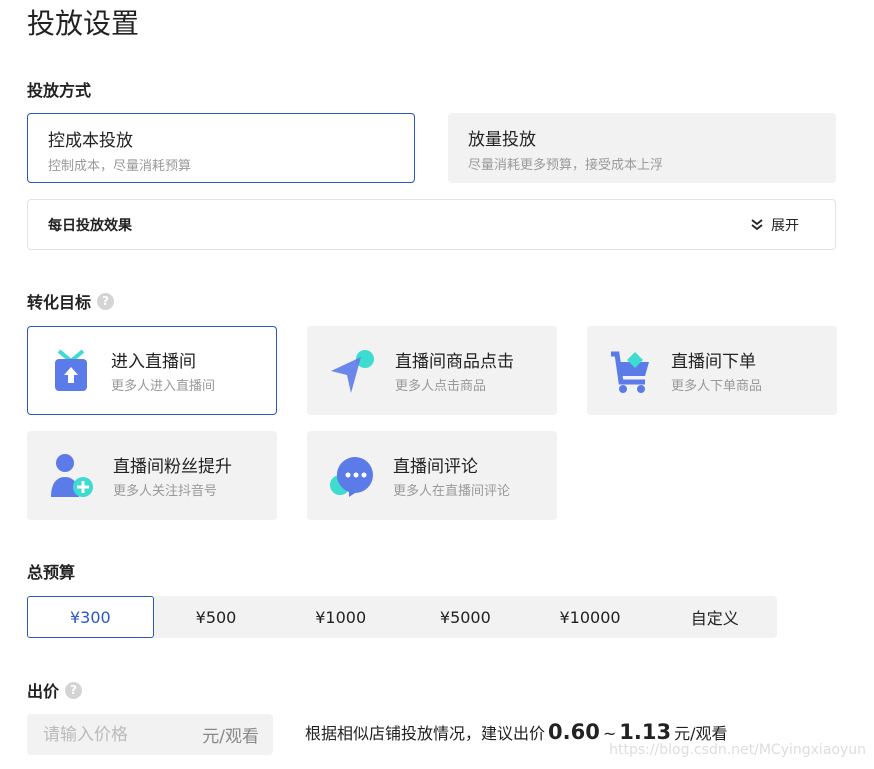 The height and width of the screenshot is (769, 874). What do you see at coordinates (153, 362) in the screenshot?
I see `target-title: 进入直播间` at bounding box center [153, 362].